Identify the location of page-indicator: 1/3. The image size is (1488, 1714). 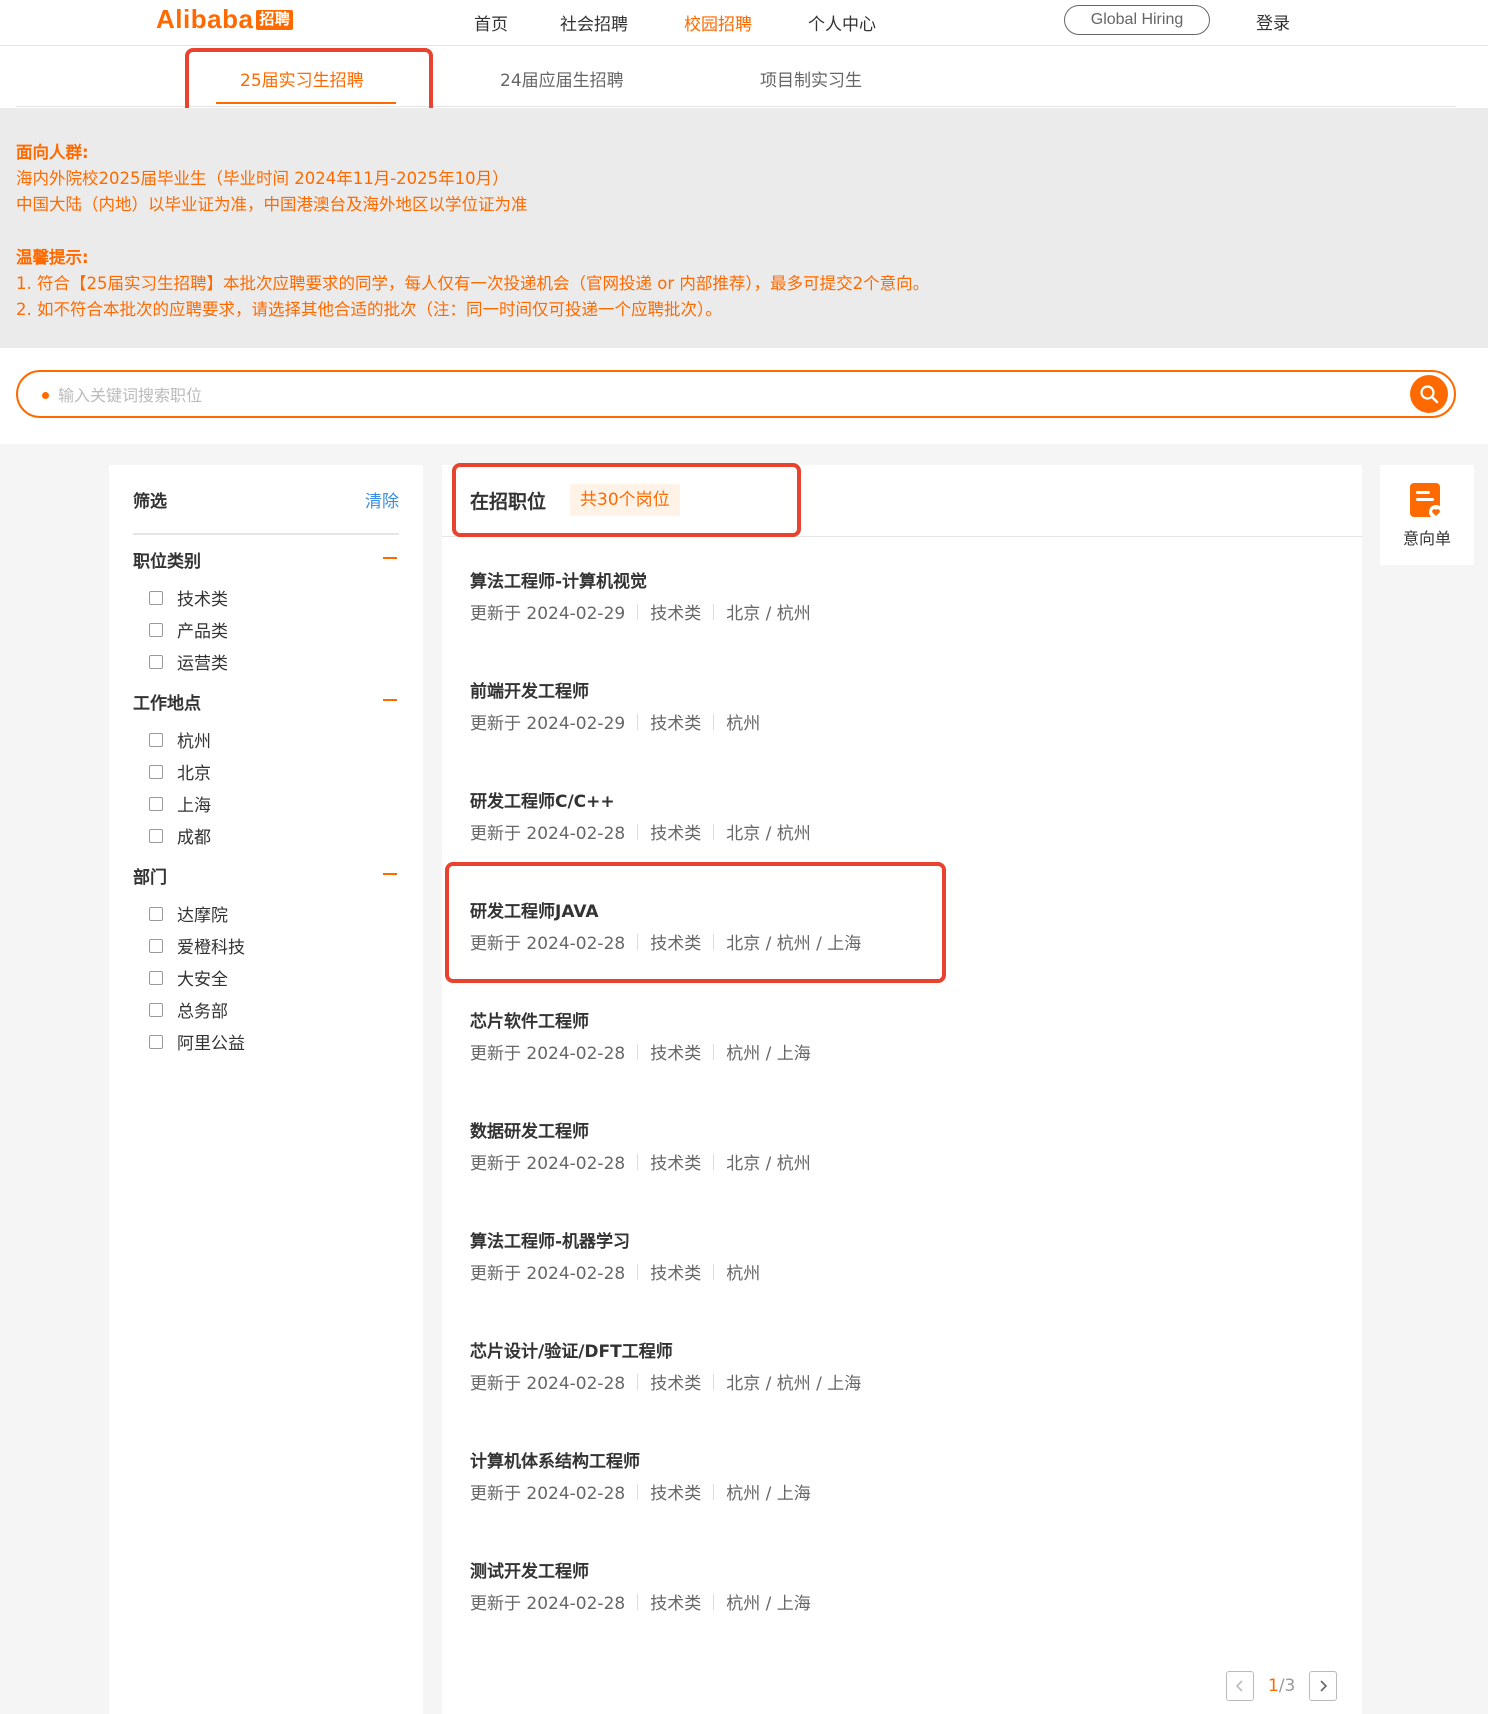
(1281, 1686).